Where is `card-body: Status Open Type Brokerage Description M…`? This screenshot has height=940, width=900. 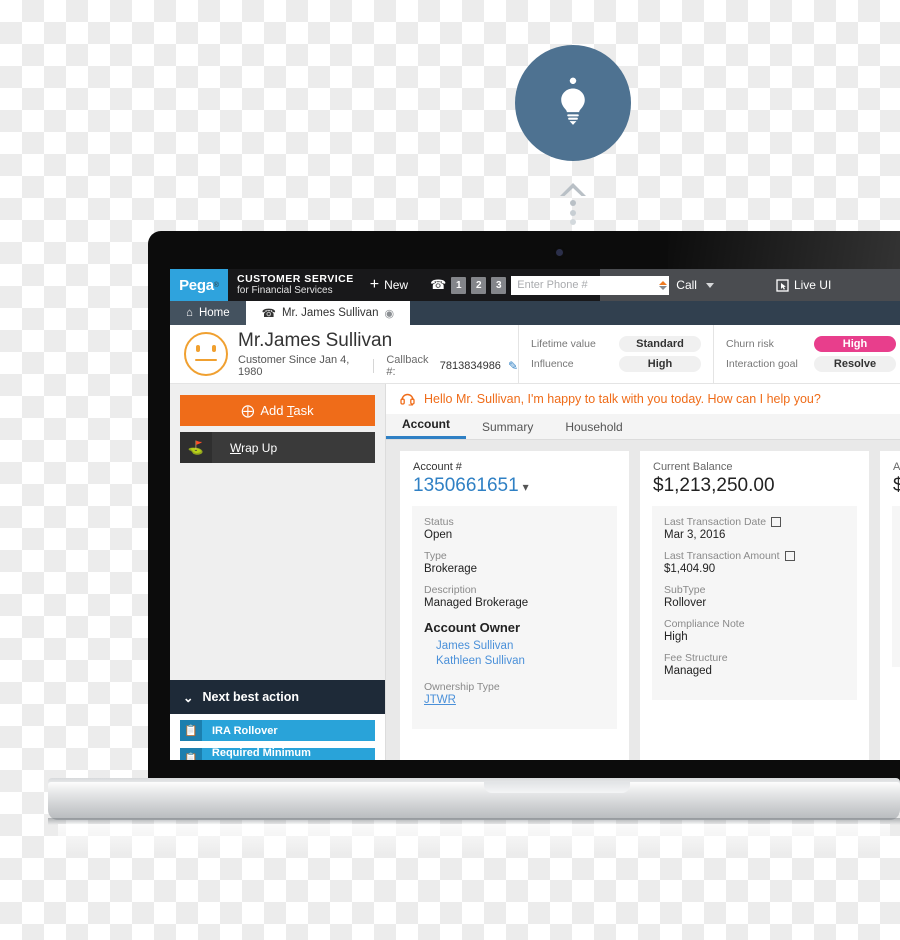
card-body: Status Open Type Brokerage Description M… is located at coordinates (514, 617).